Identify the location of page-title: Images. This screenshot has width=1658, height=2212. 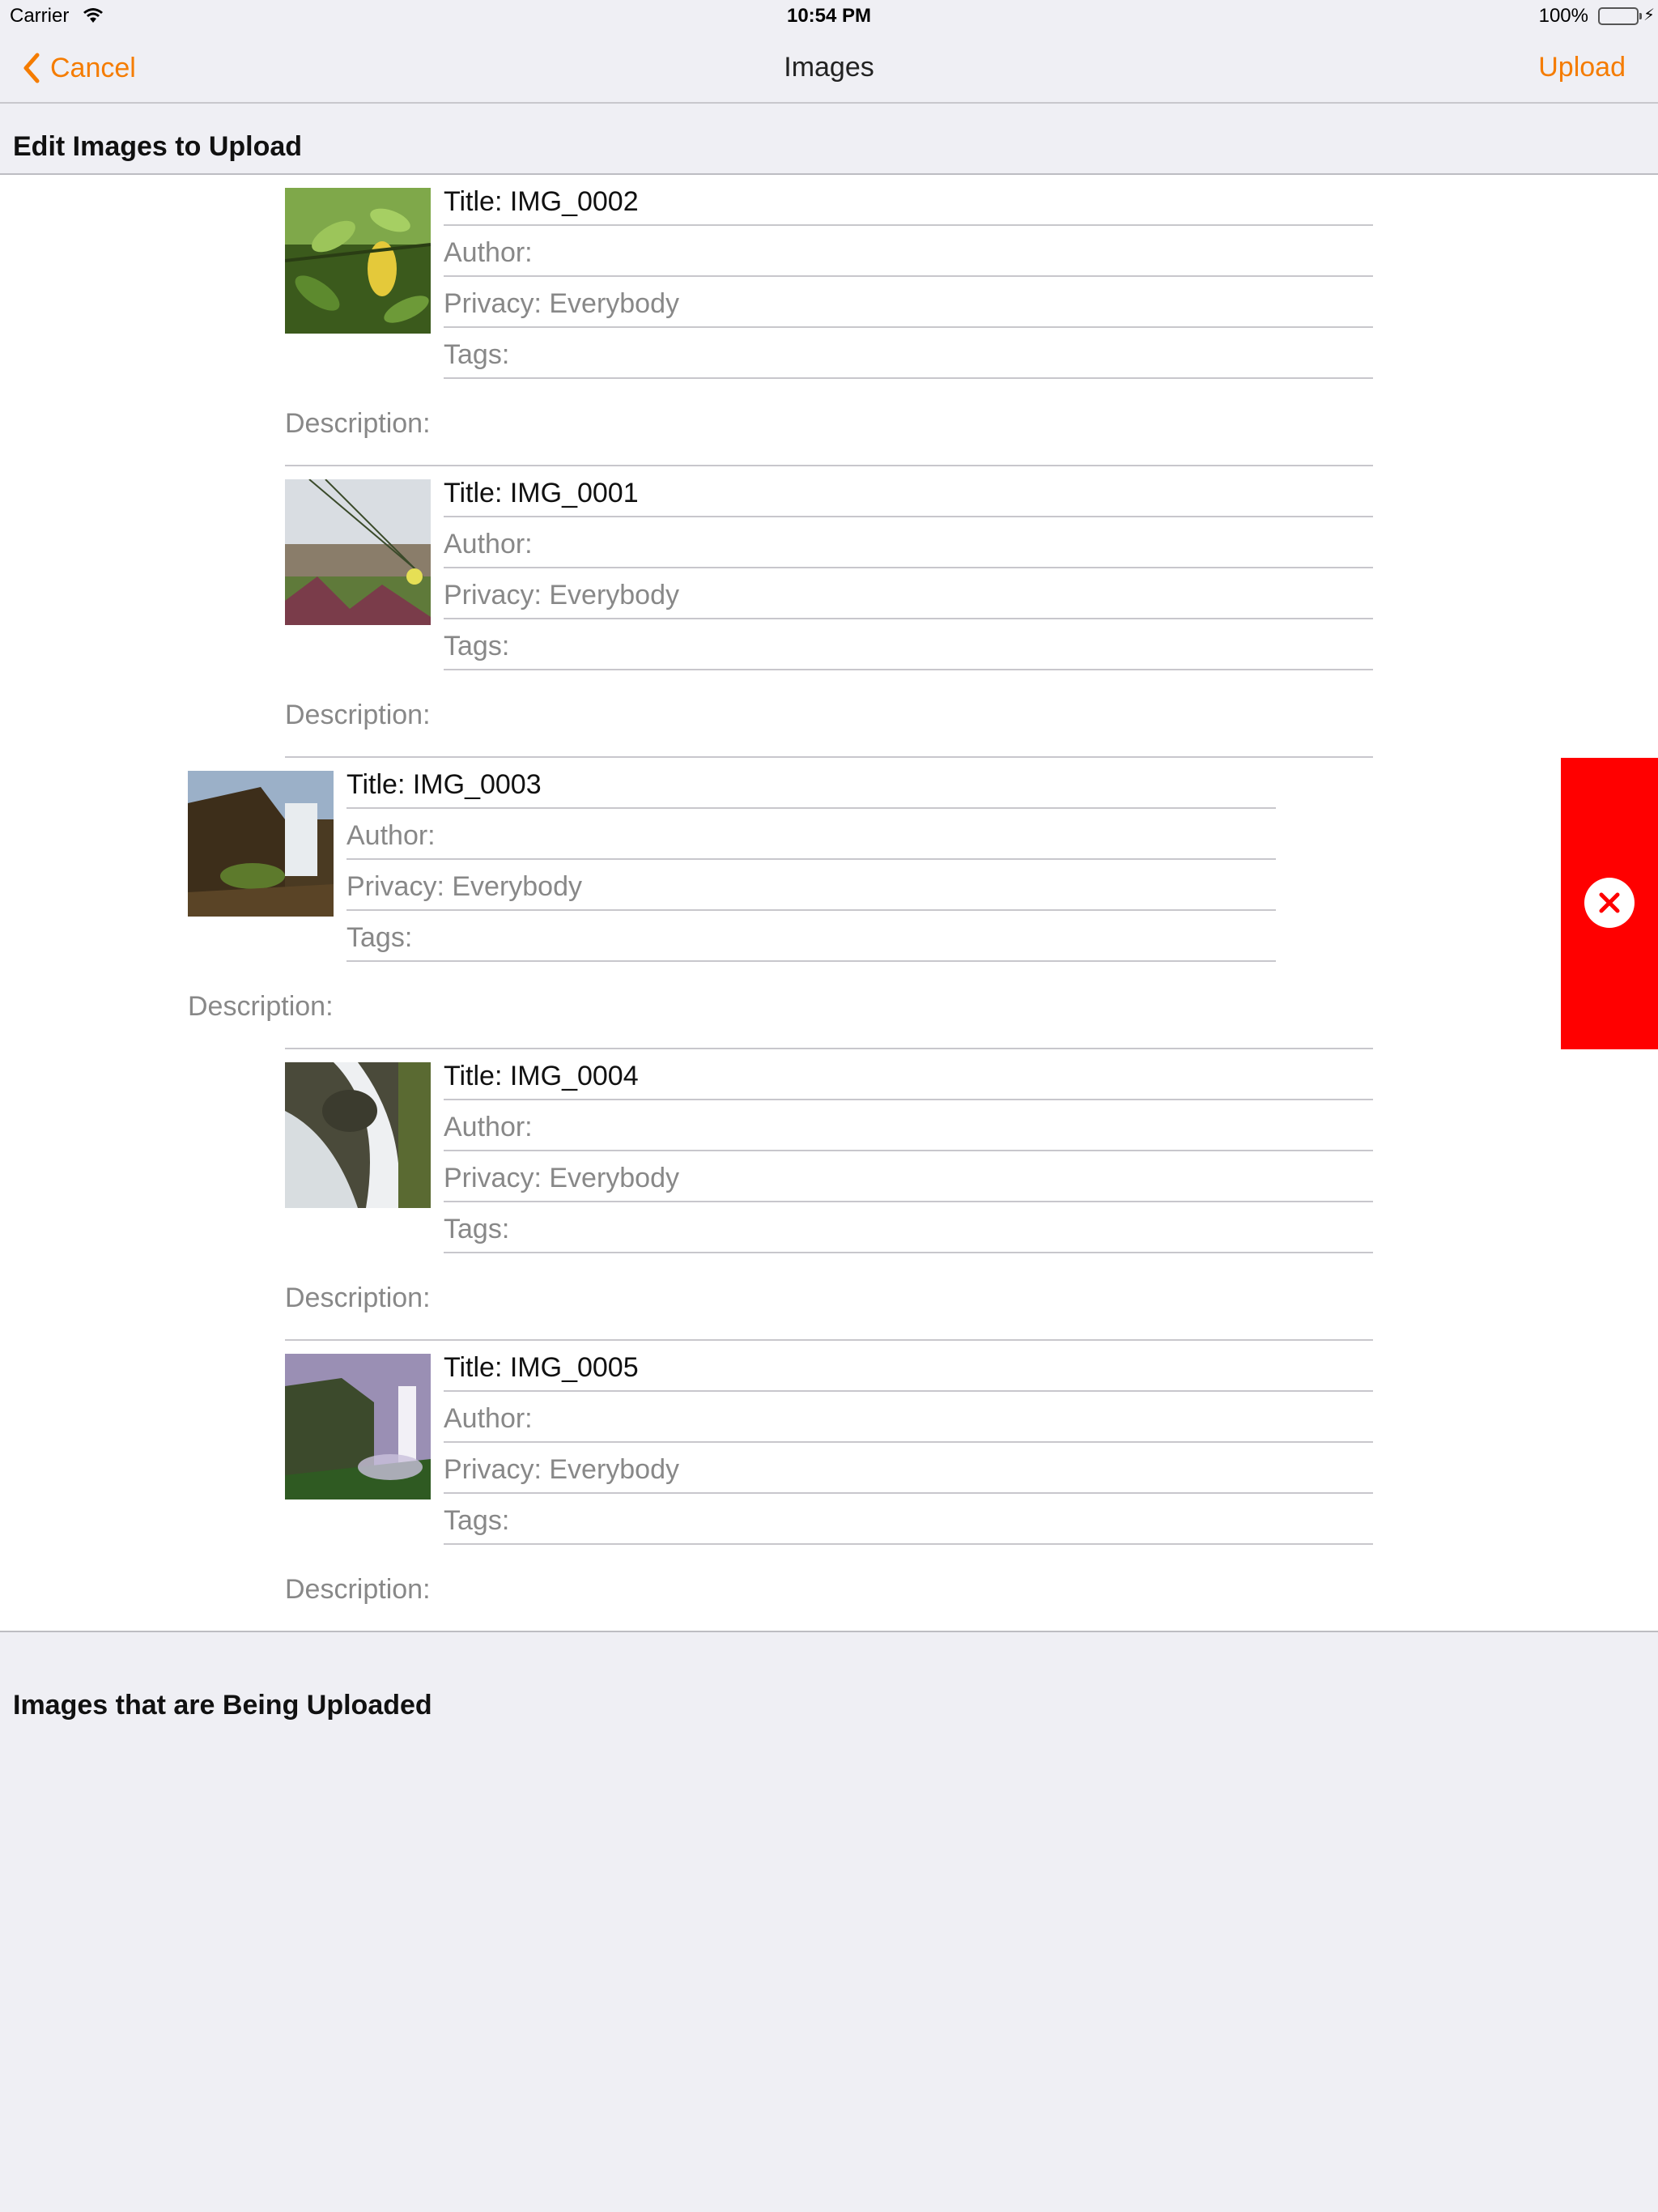
(829, 67).